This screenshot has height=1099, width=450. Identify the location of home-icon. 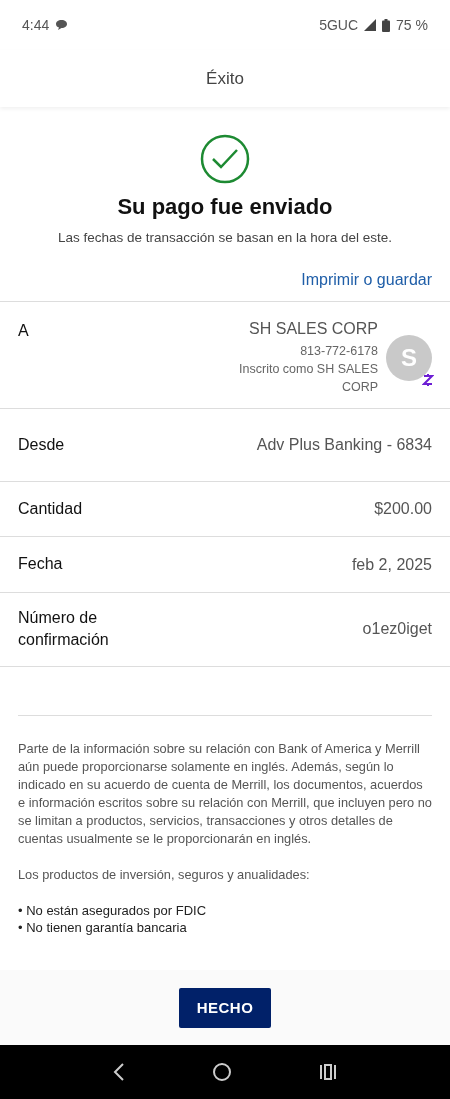
(222, 1072).